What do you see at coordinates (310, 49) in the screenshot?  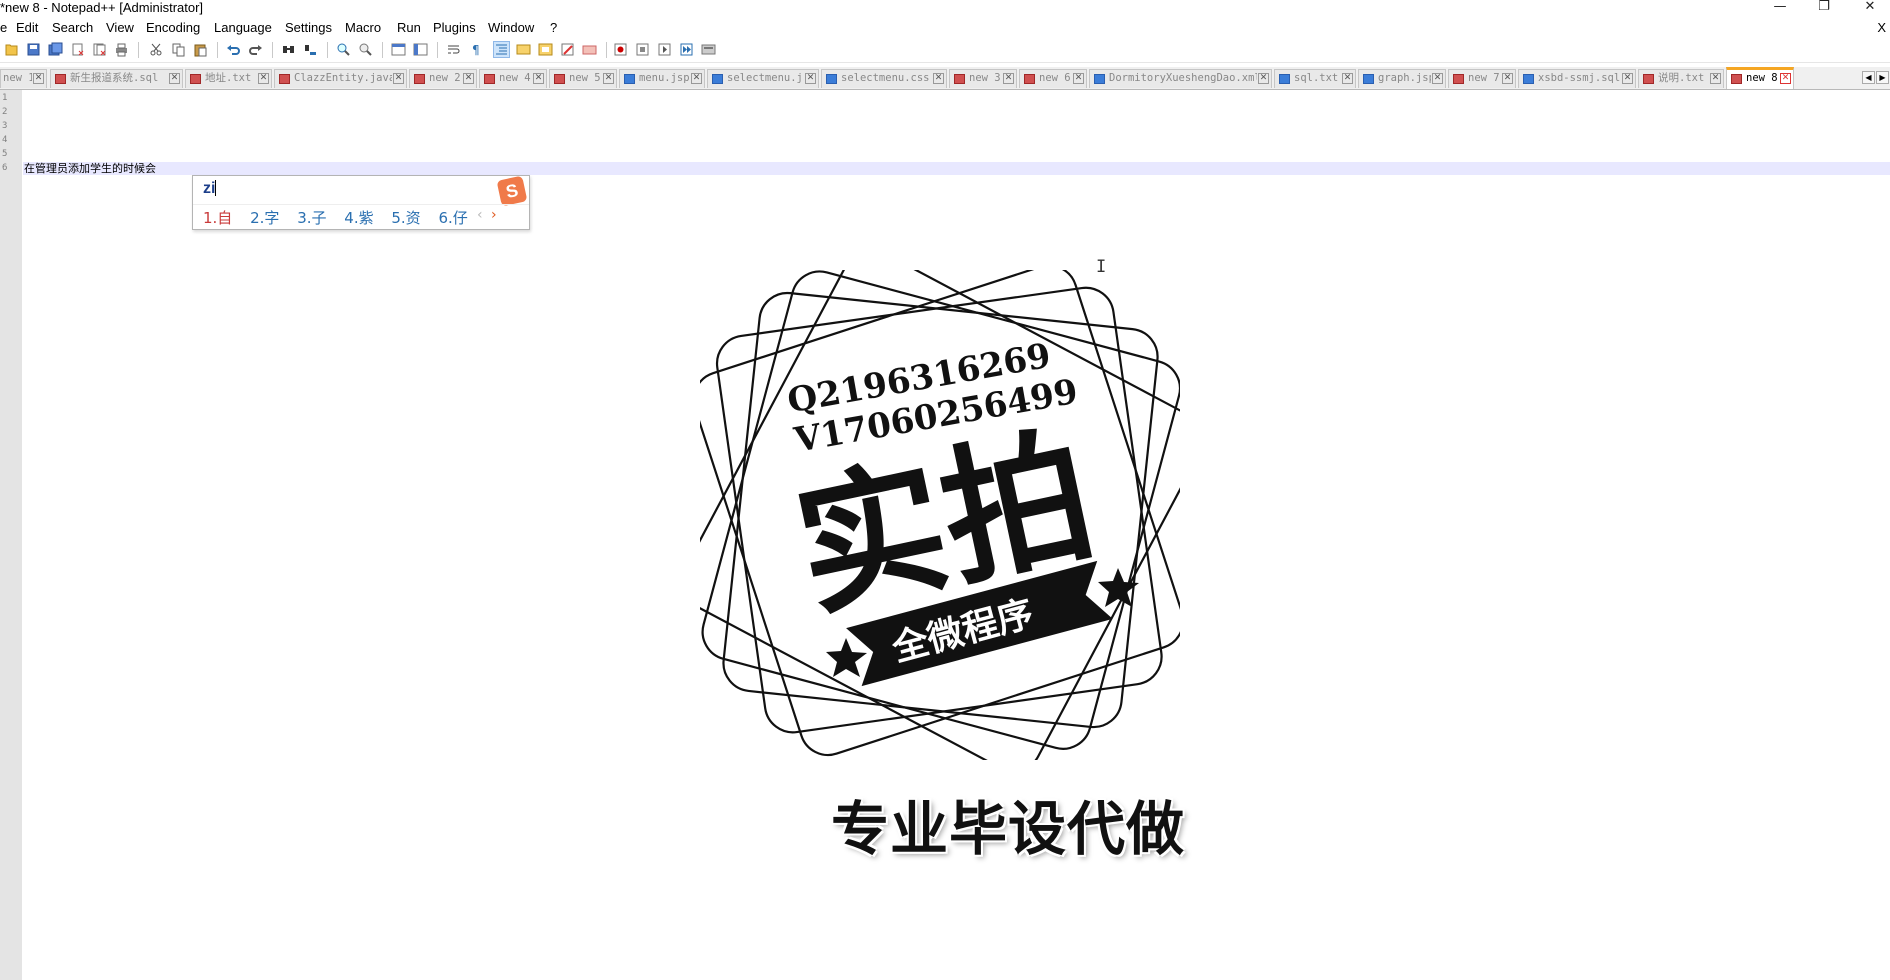 I see `replace-icon` at bounding box center [310, 49].